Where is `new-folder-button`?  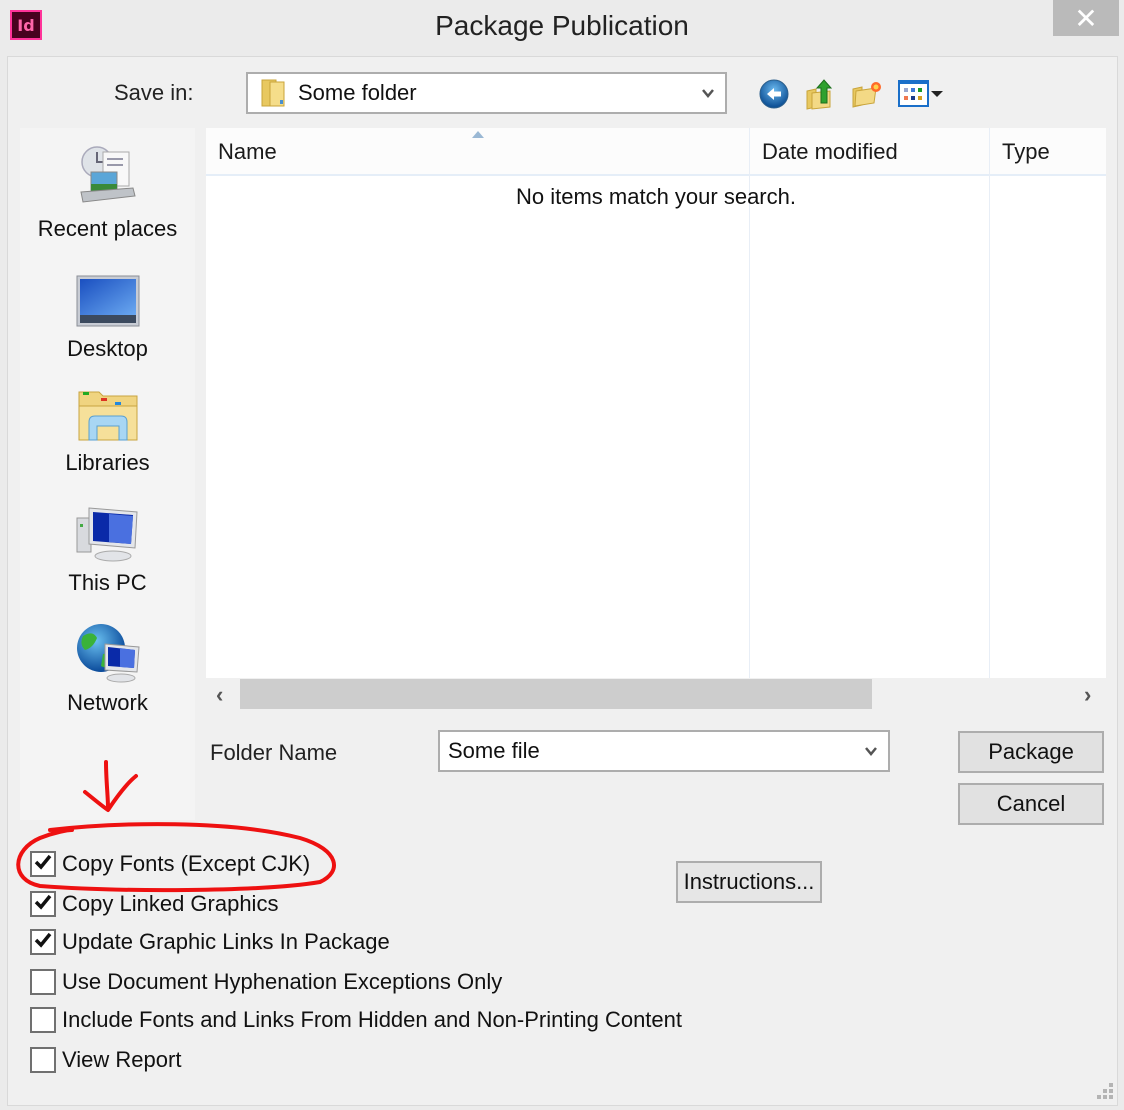
new-folder-button is located at coordinates (867, 94).